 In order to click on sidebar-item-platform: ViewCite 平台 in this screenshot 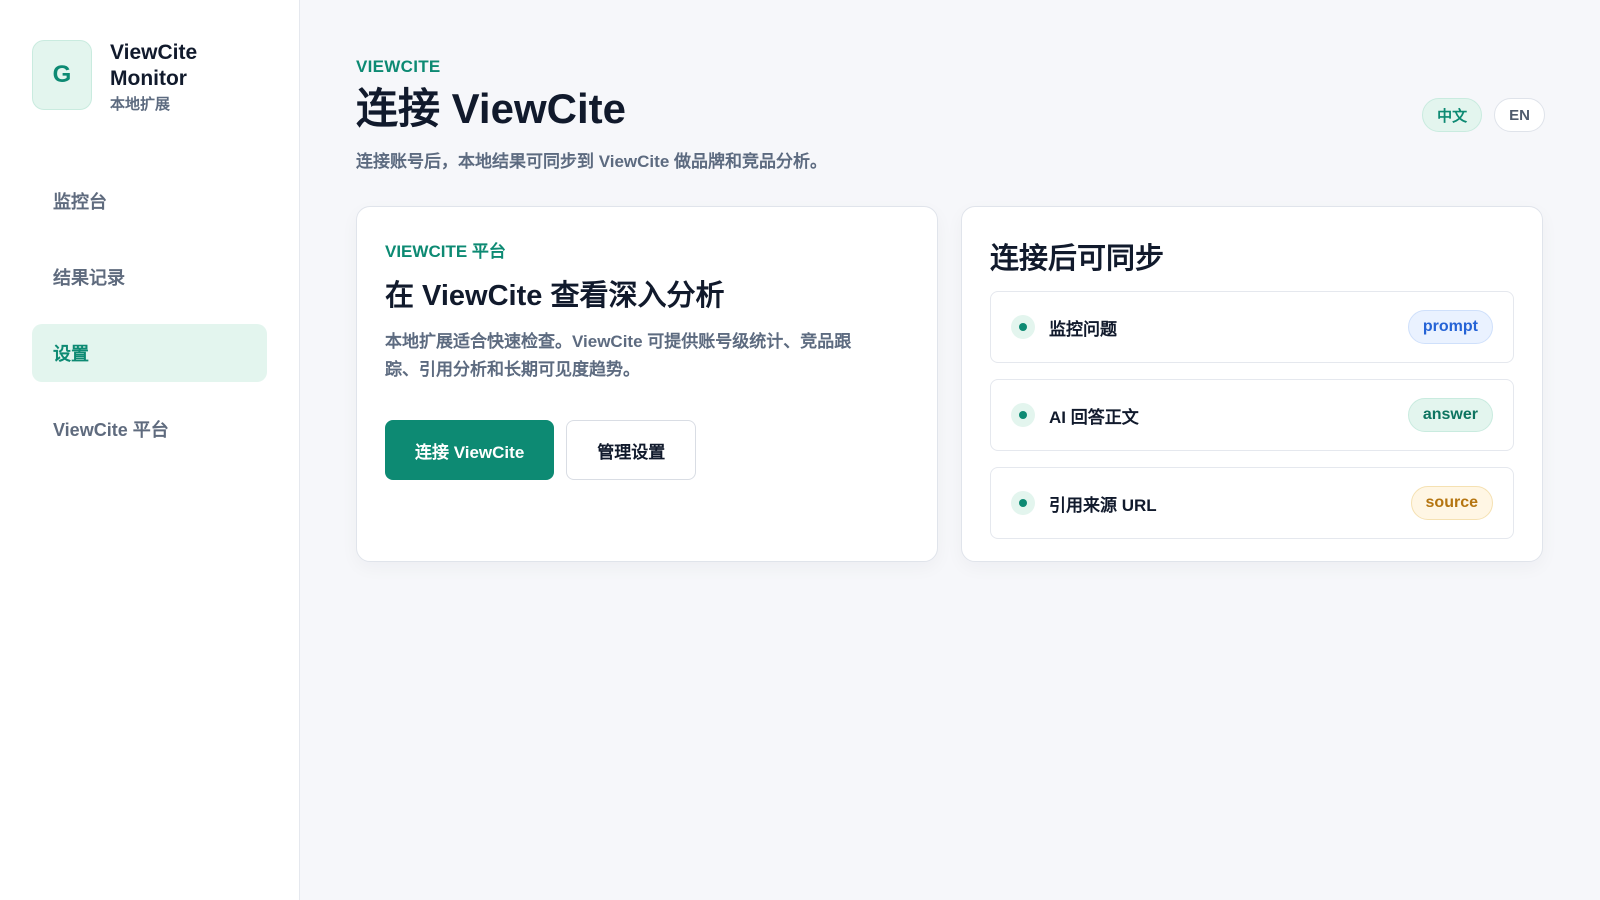, I will do `click(149, 429)`.